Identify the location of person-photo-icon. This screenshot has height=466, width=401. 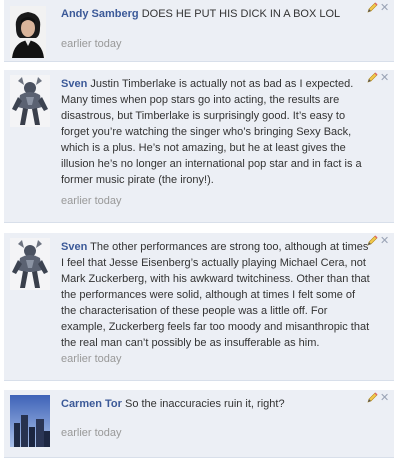
(28, 32).